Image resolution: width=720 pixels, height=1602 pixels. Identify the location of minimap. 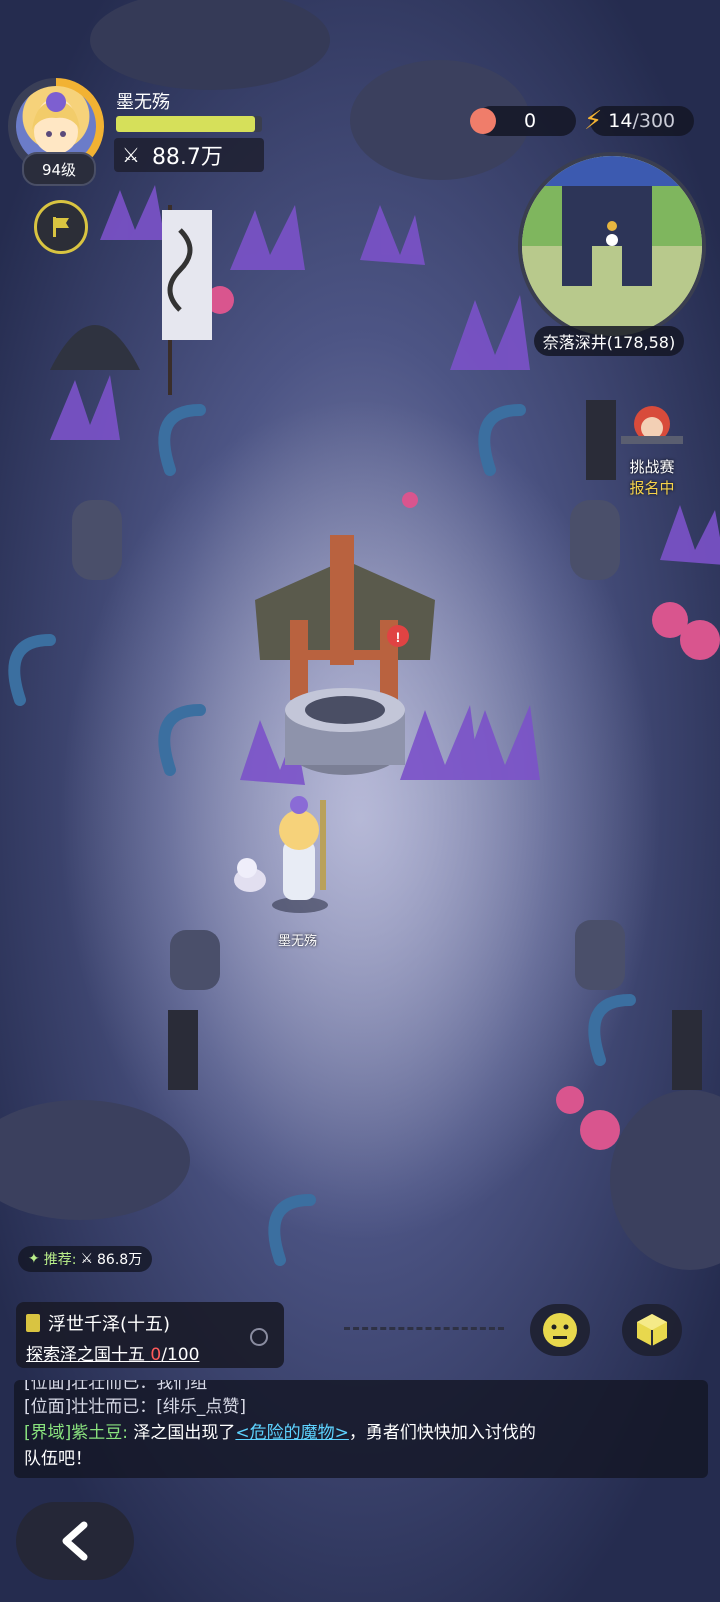
(612, 246).